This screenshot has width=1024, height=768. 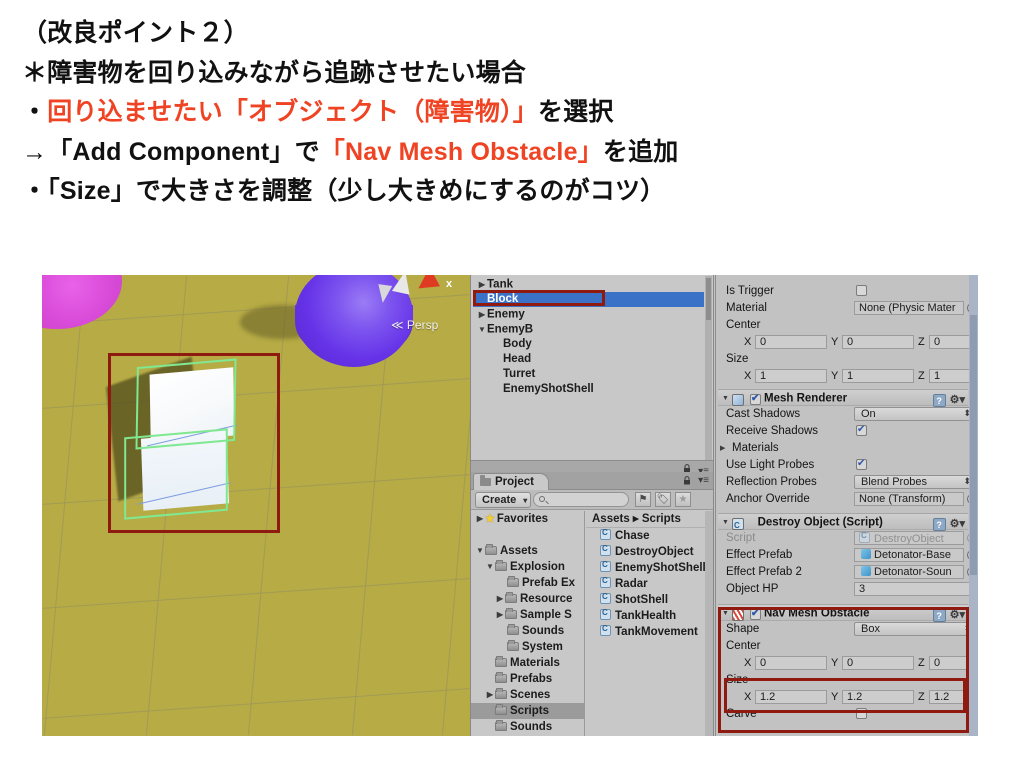 What do you see at coordinates (683, 499) in the screenshot?
I see `favorite-star-icon: ★` at bounding box center [683, 499].